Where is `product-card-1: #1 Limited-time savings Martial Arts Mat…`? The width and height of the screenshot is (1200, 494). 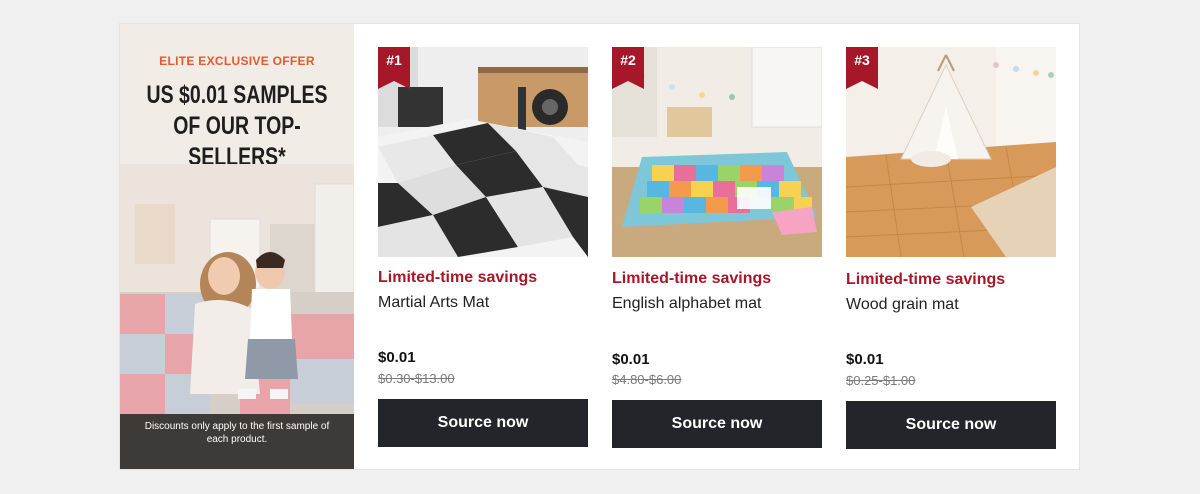 product-card-1: #1 Limited-time savings Martial Arts Mat… is located at coordinates (483, 257).